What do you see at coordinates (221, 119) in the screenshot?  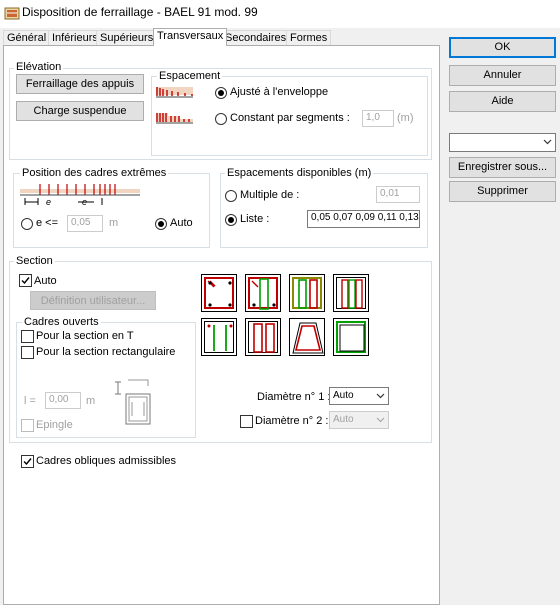 I see `constant-segments-radio` at bounding box center [221, 119].